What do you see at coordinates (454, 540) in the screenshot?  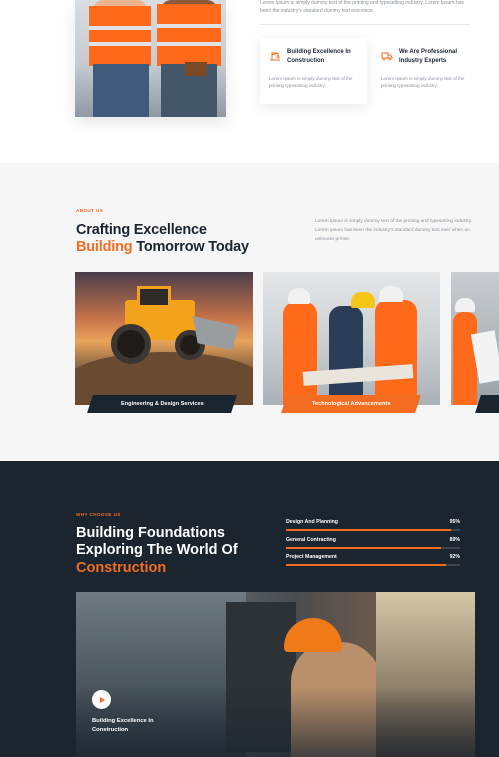 I see `skill-percent: 89%` at bounding box center [454, 540].